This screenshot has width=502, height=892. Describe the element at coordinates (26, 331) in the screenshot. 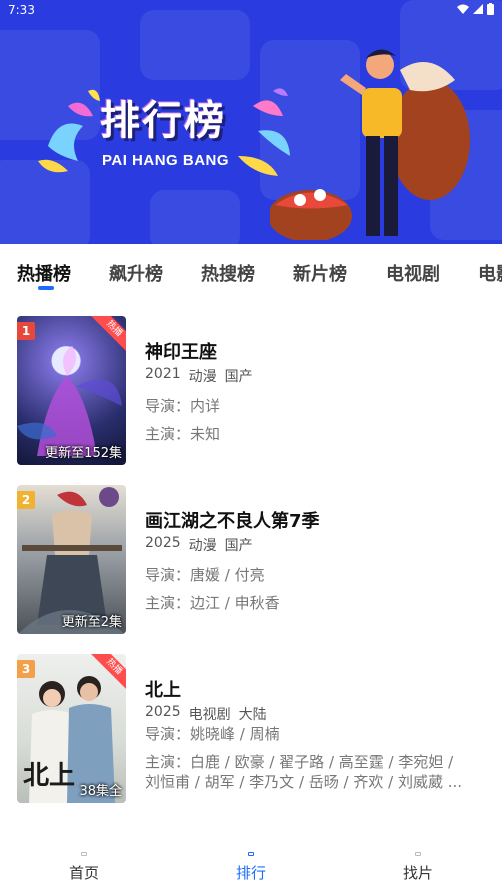

I see `rank-badge: 1` at that location.